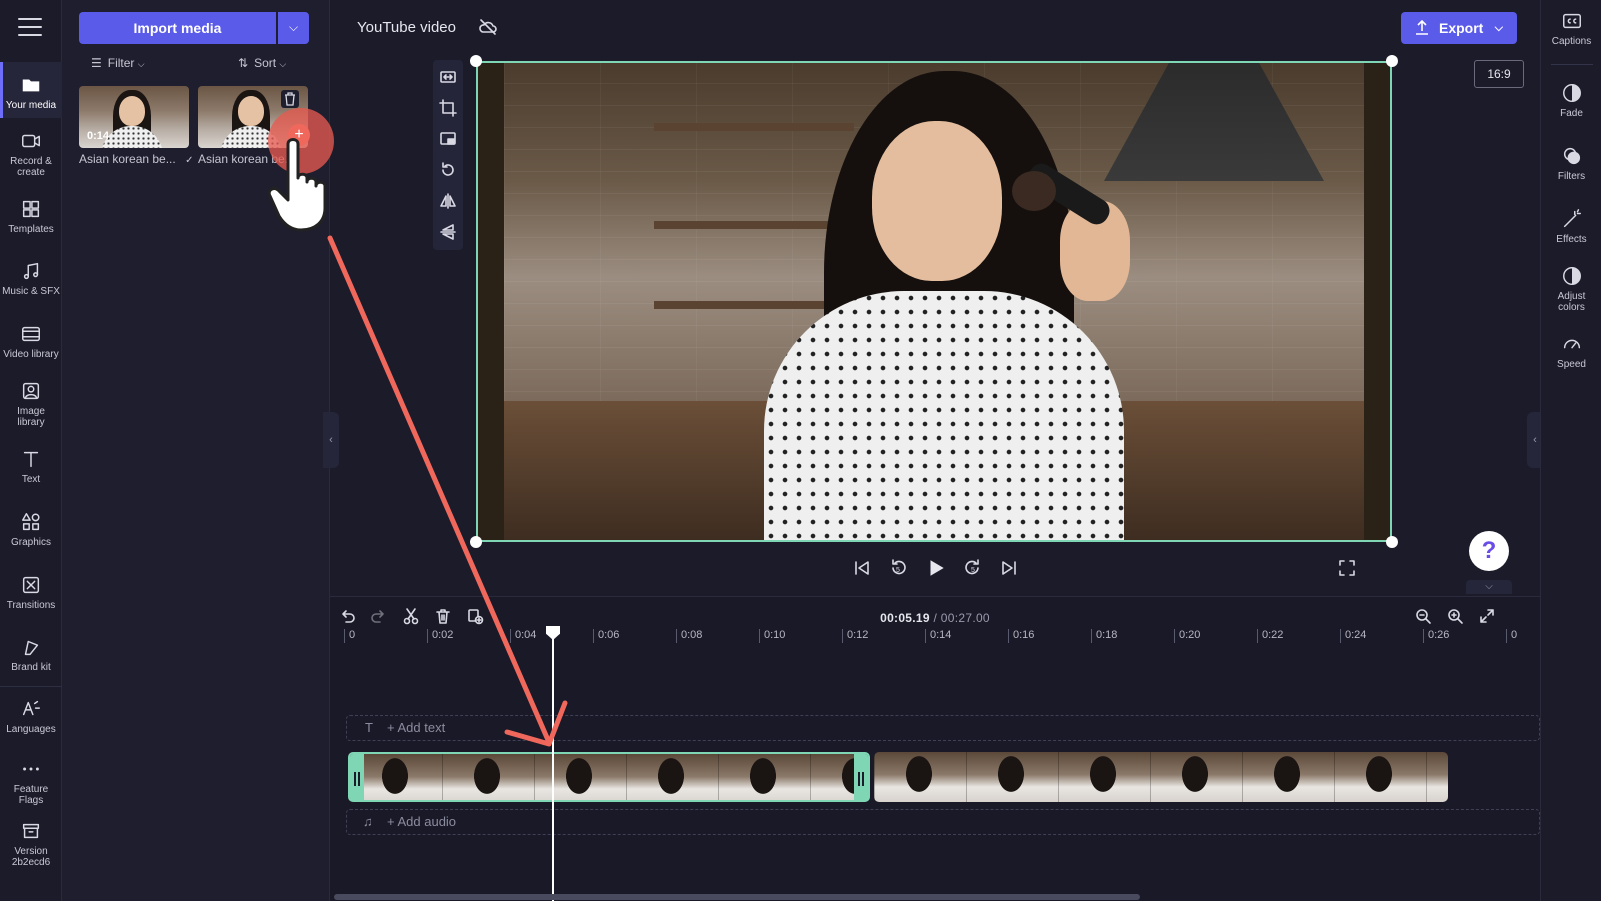 The width and height of the screenshot is (1601, 901). Describe the element at coordinates (476, 542) in the screenshot. I see `resize-handle-bottom-left` at that location.